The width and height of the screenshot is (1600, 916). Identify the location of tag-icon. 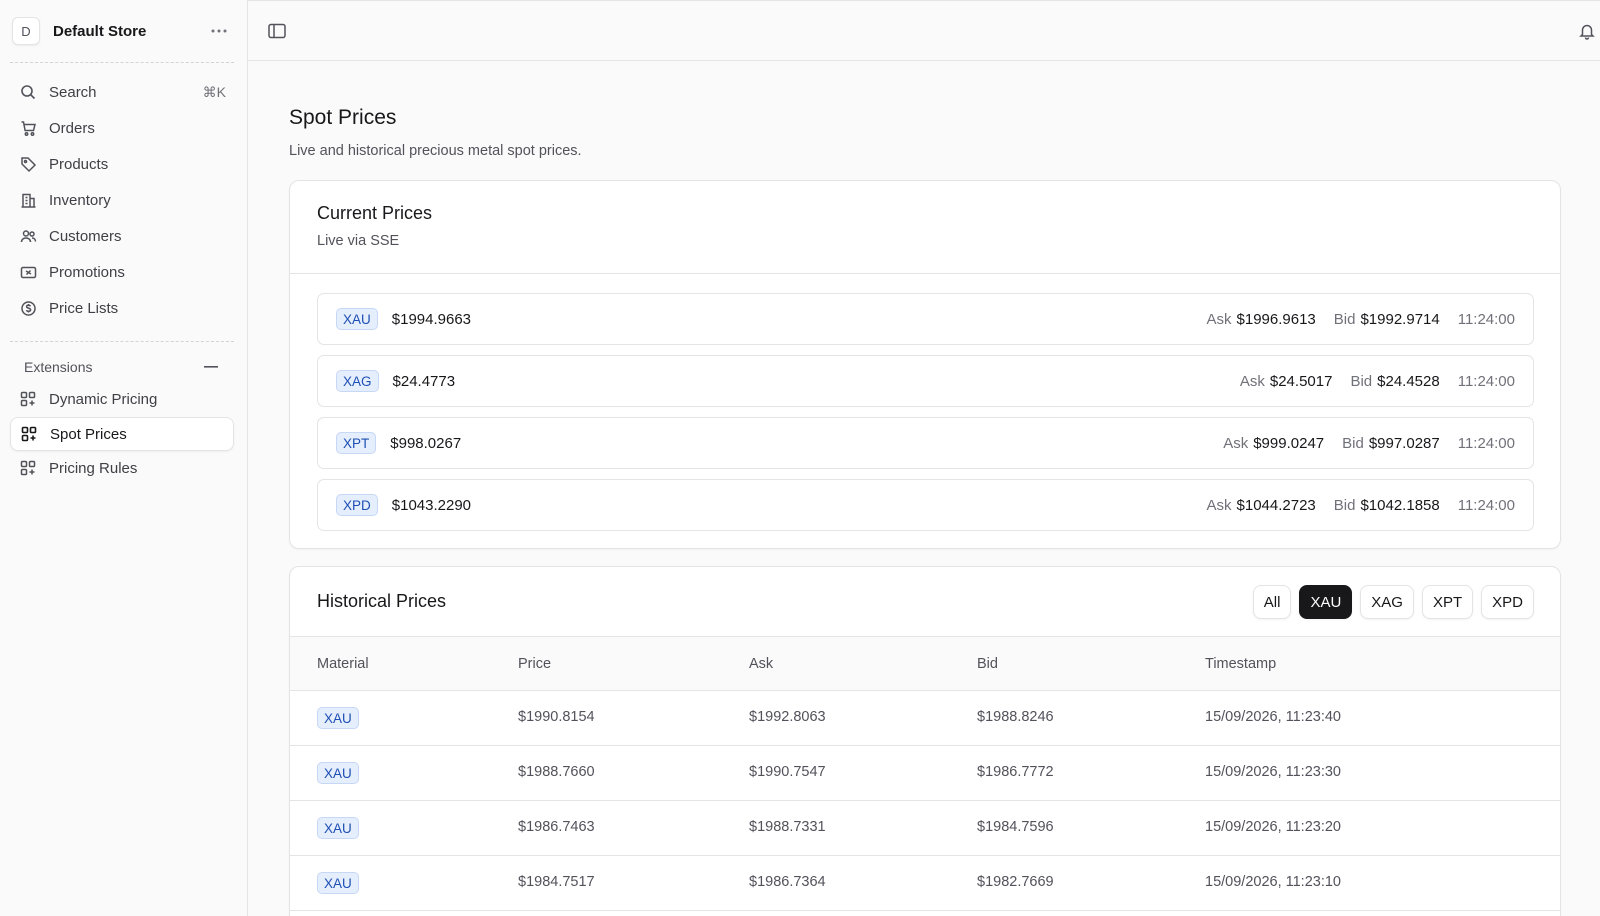
(28, 164).